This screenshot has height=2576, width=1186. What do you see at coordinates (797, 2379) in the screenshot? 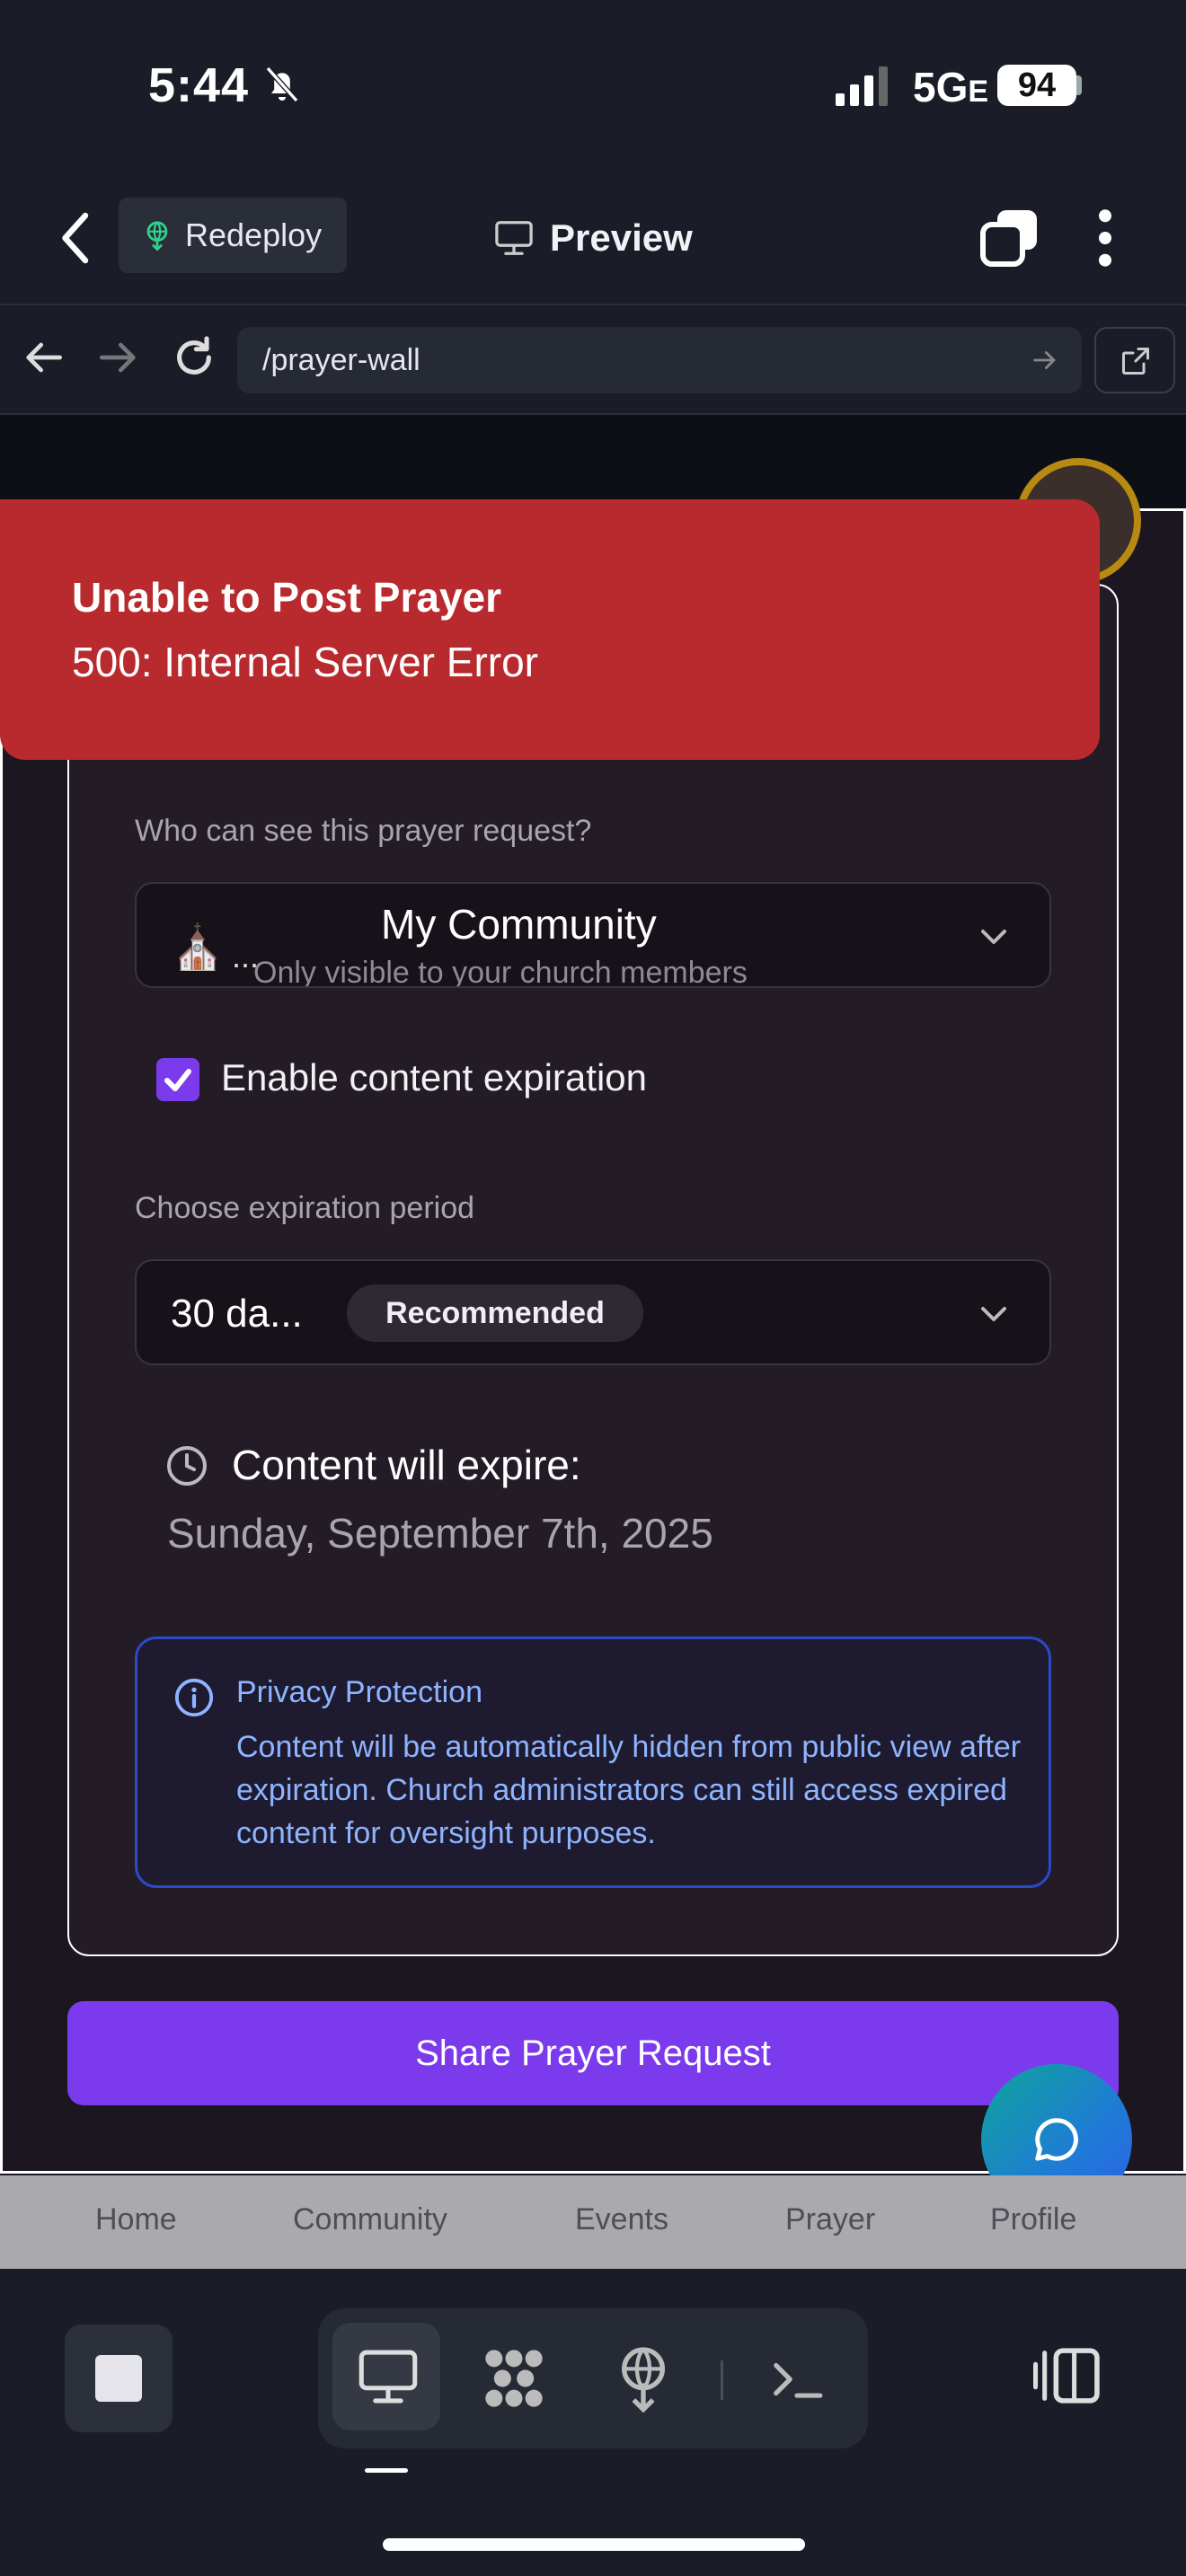
I see `terminal-icon` at bounding box center [797, 2379].